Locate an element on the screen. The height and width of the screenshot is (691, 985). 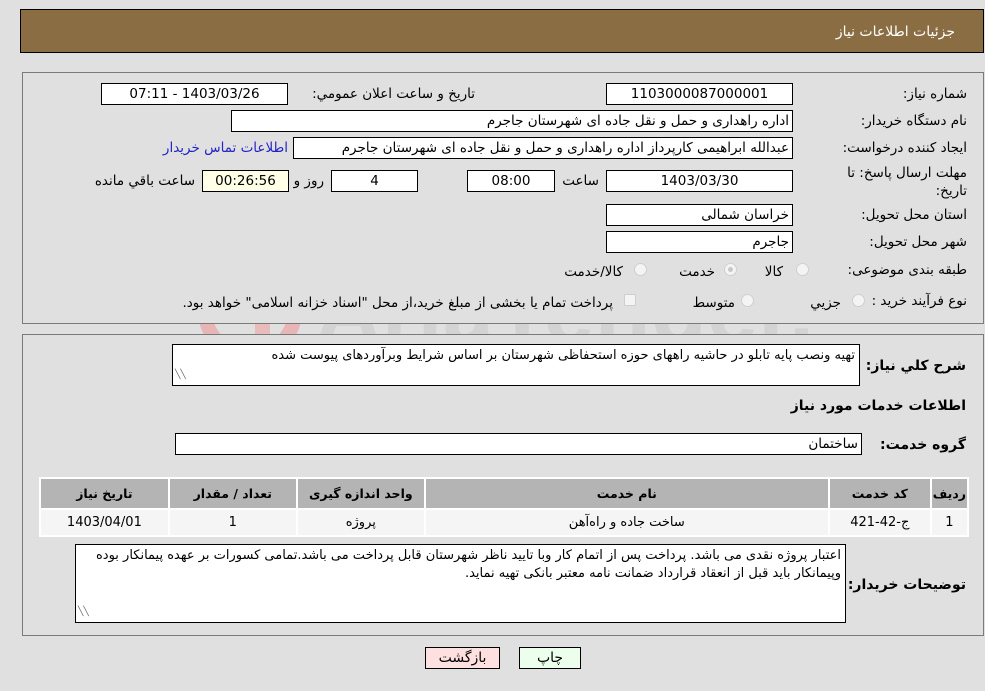
service-group-label: گروه خدمت: is located at coordinates (923, 445).